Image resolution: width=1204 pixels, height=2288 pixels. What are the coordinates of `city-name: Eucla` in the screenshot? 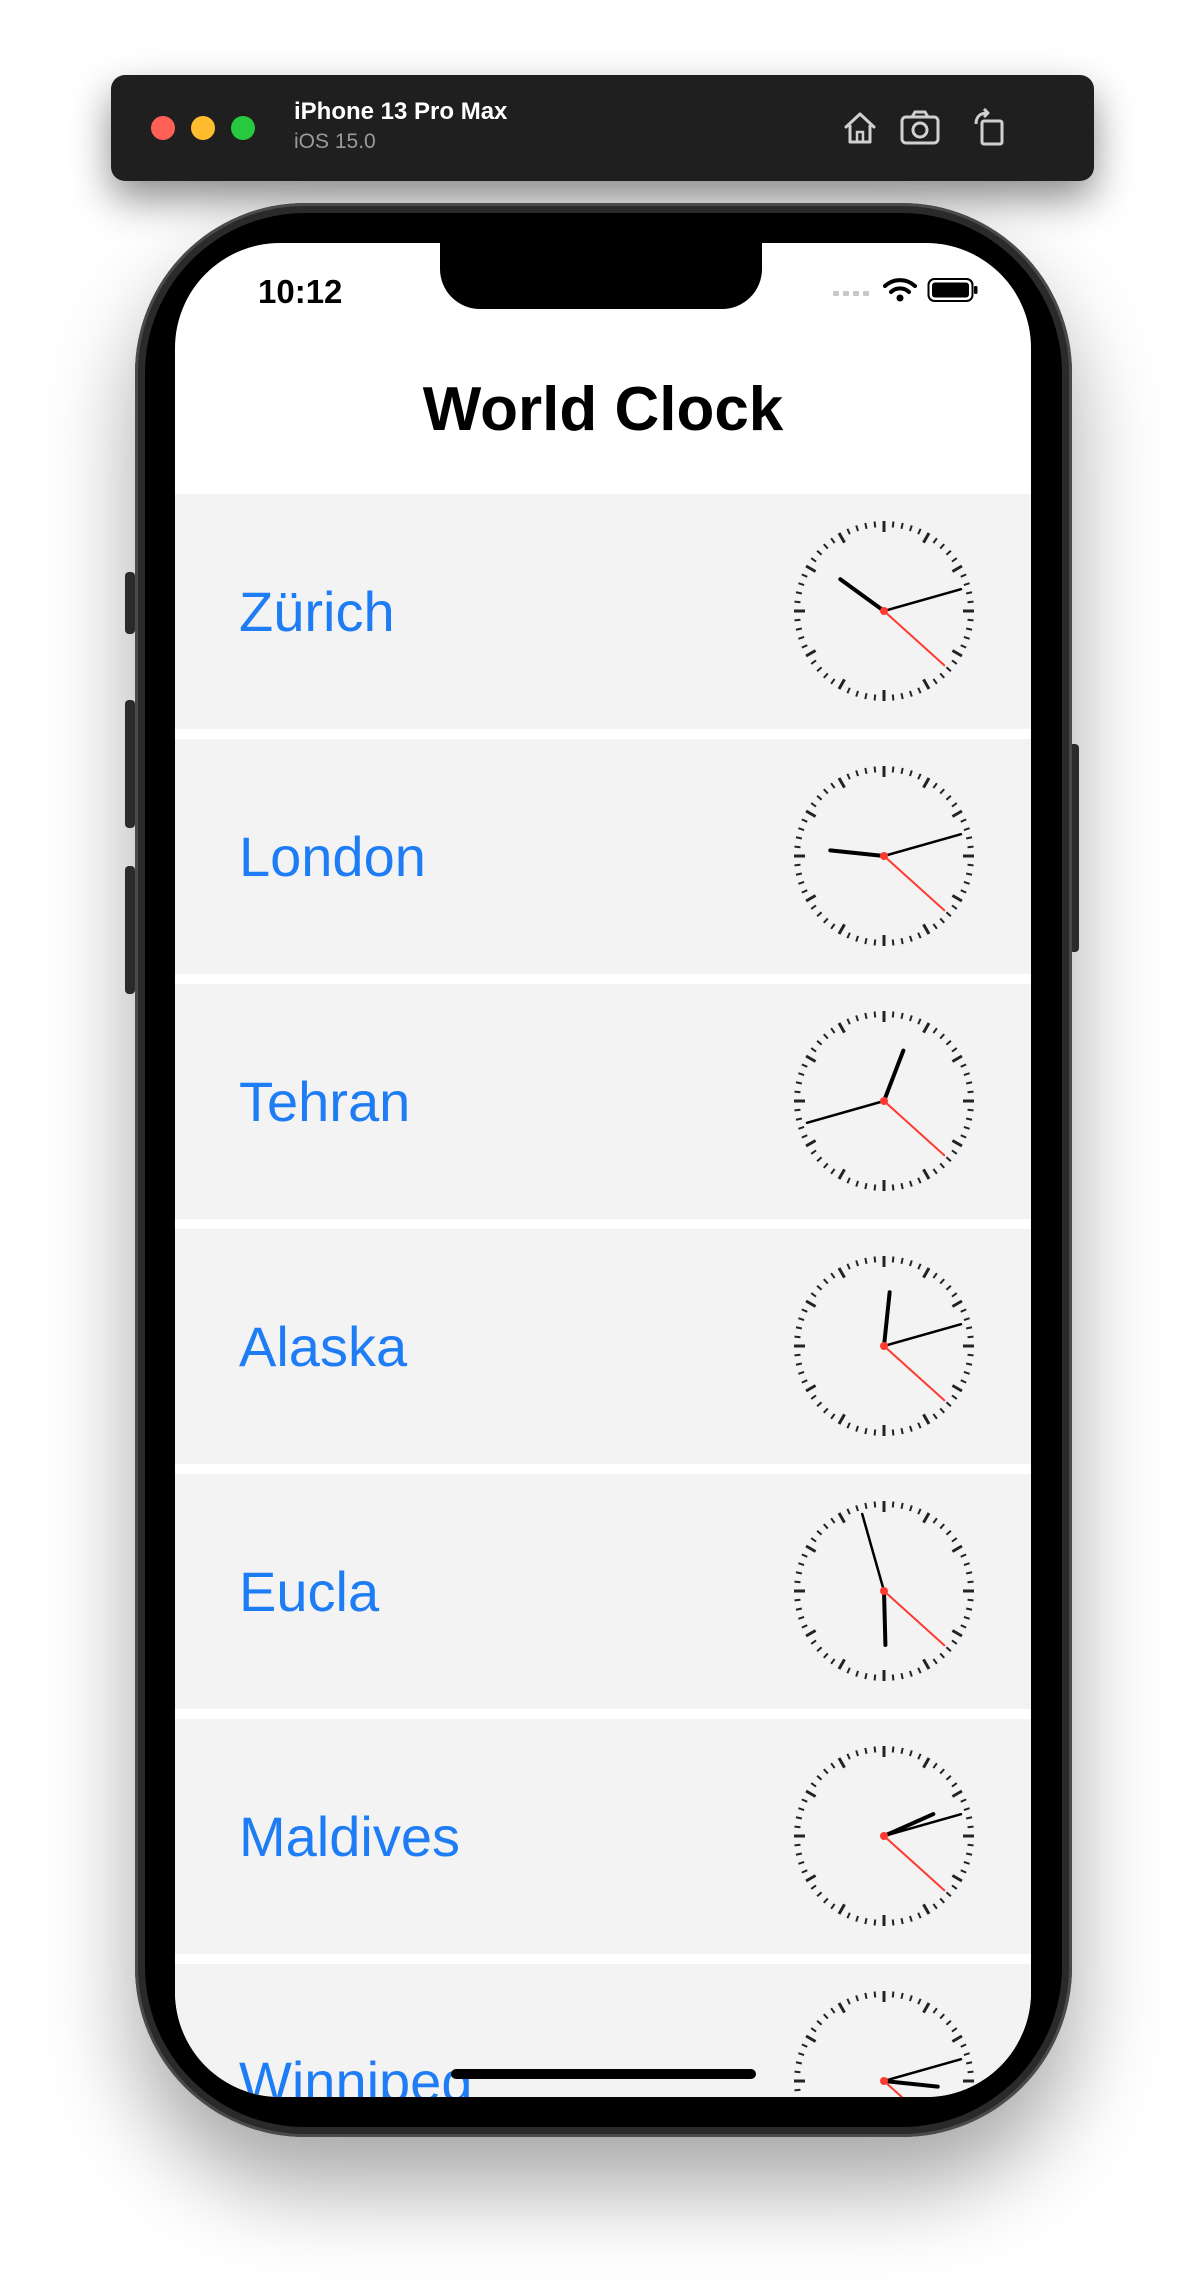 It's located at (309, 1591).